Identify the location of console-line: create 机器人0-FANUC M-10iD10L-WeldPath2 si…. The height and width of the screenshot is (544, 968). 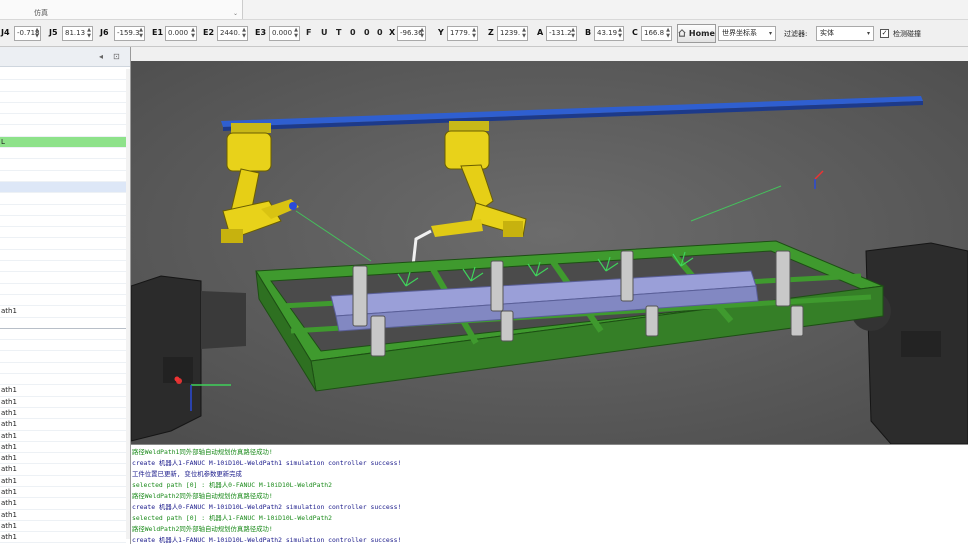
(267, 507).